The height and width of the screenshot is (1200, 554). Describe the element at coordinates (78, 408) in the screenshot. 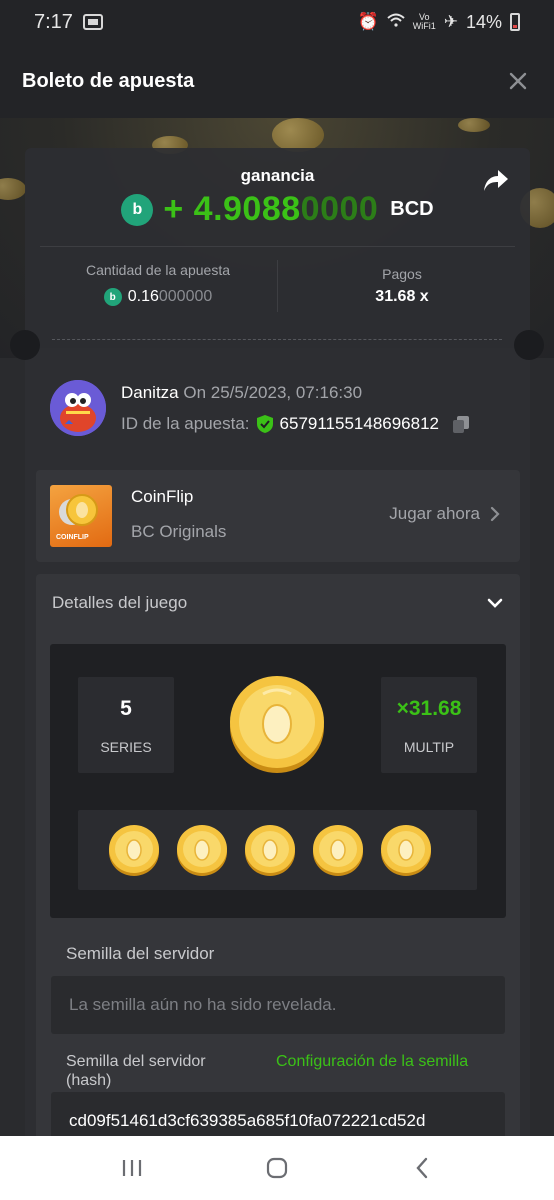

I see `avatar` at that location.